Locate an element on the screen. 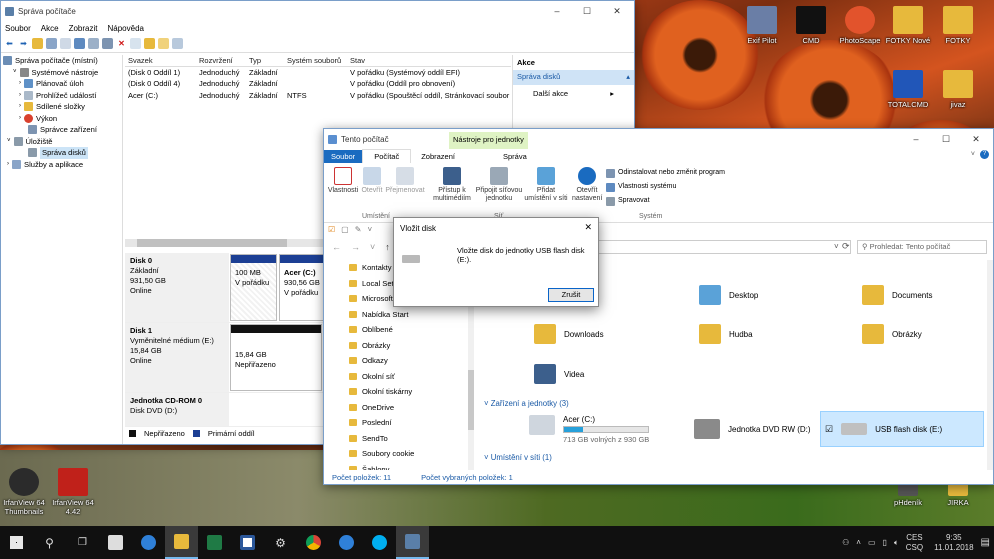 The height and width of the screenshot is (559, 994). delete-icon: ✕ is located at coordinates (121, 43).